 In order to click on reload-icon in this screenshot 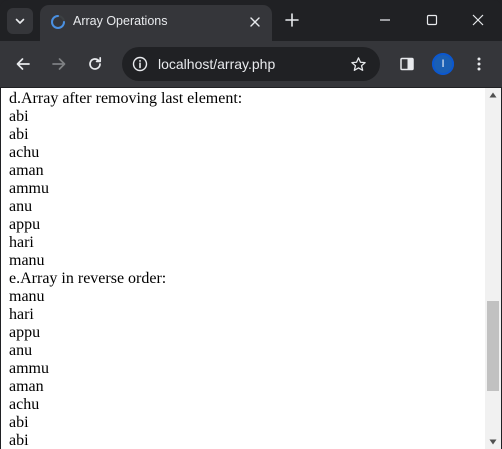, I will do `click(95, 63)`.